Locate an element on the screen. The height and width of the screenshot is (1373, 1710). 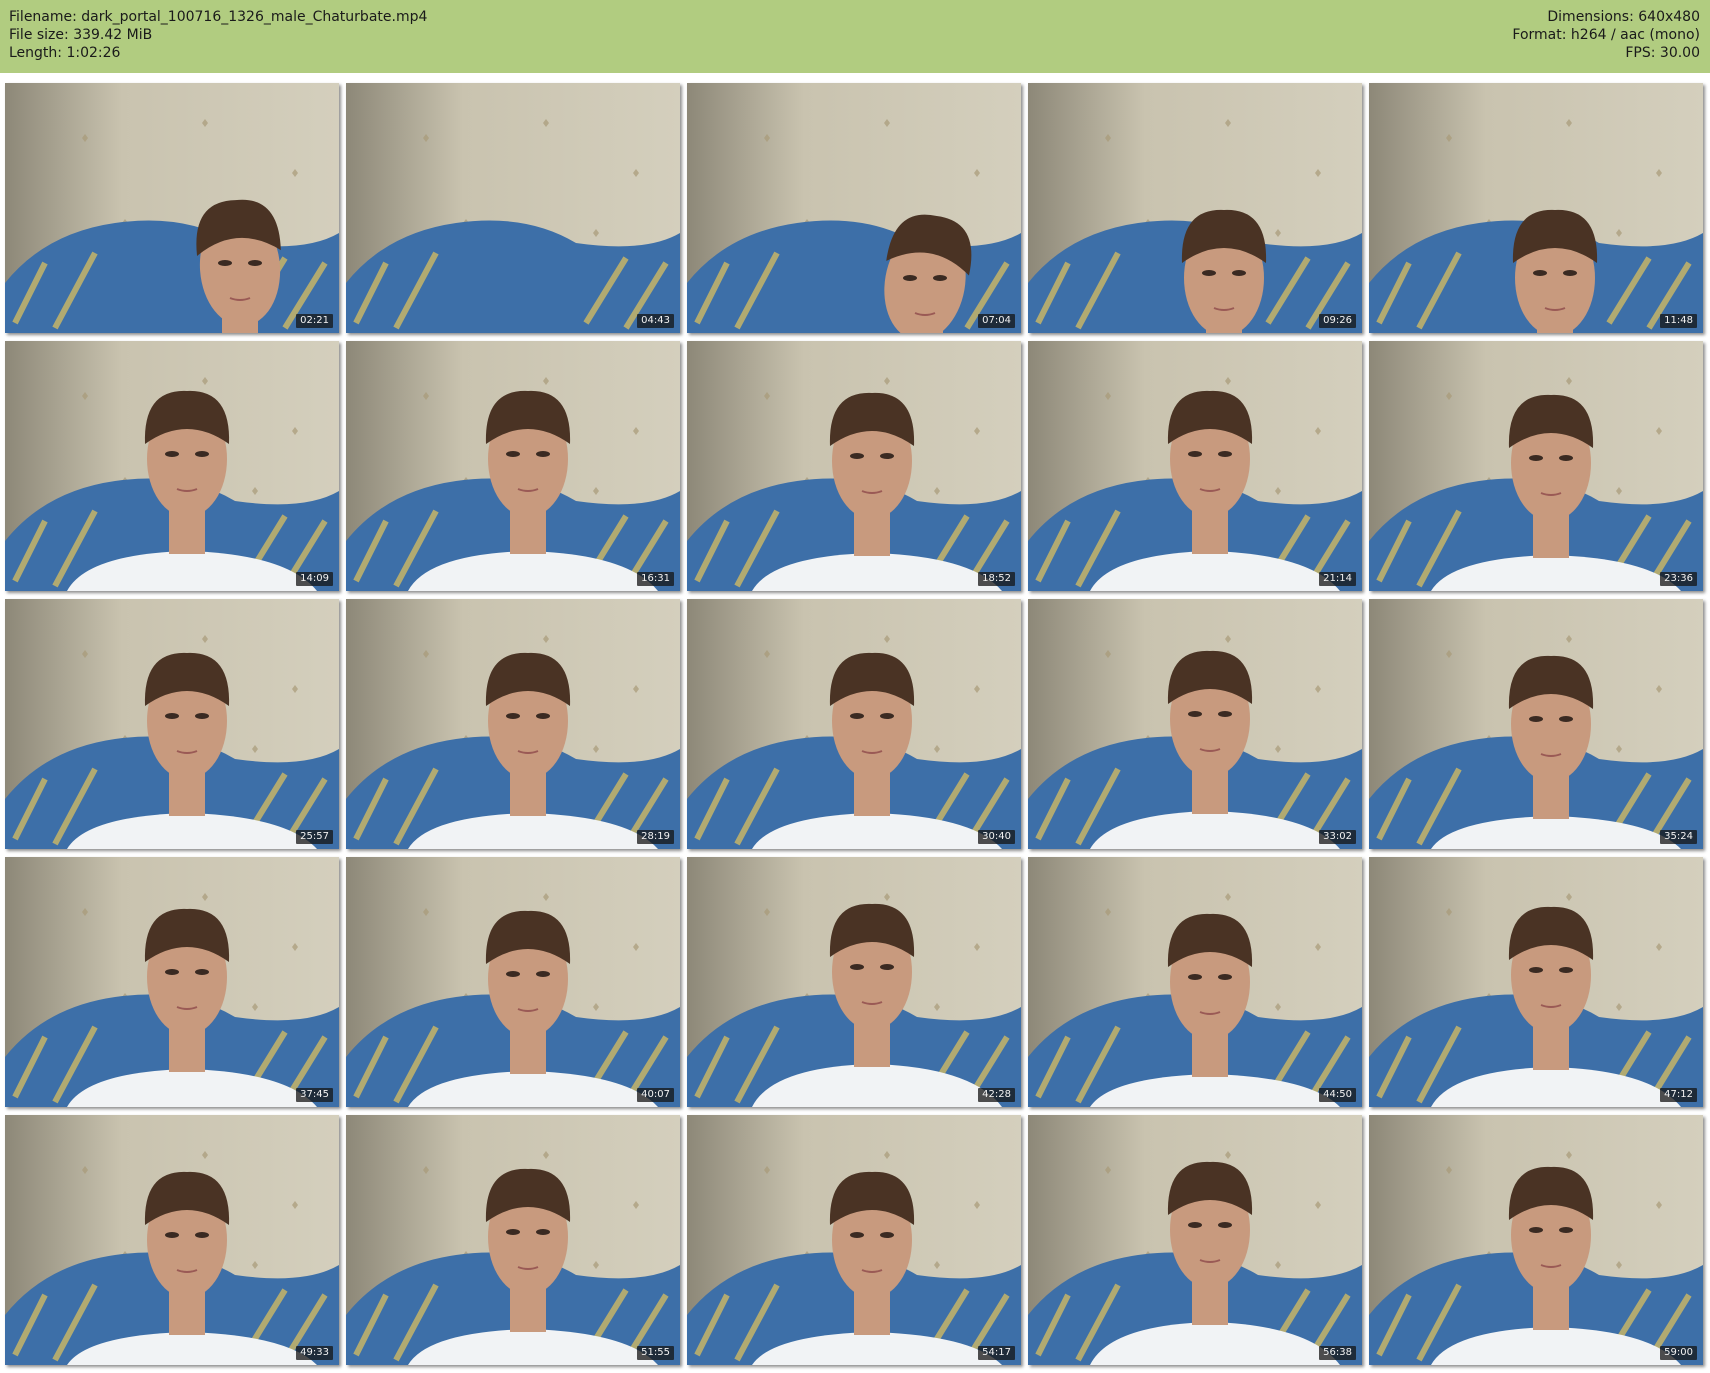
video-thumbnail: 04:43 is located at coordinates (513, 208).